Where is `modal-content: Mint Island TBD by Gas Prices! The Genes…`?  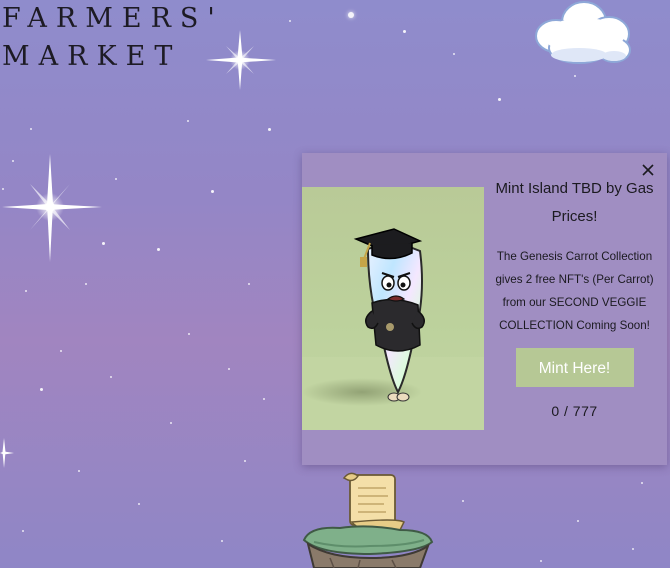
modal-content: Mint Island TBD by Gas Prices! The Genes… is located at coordinates (574, 297).